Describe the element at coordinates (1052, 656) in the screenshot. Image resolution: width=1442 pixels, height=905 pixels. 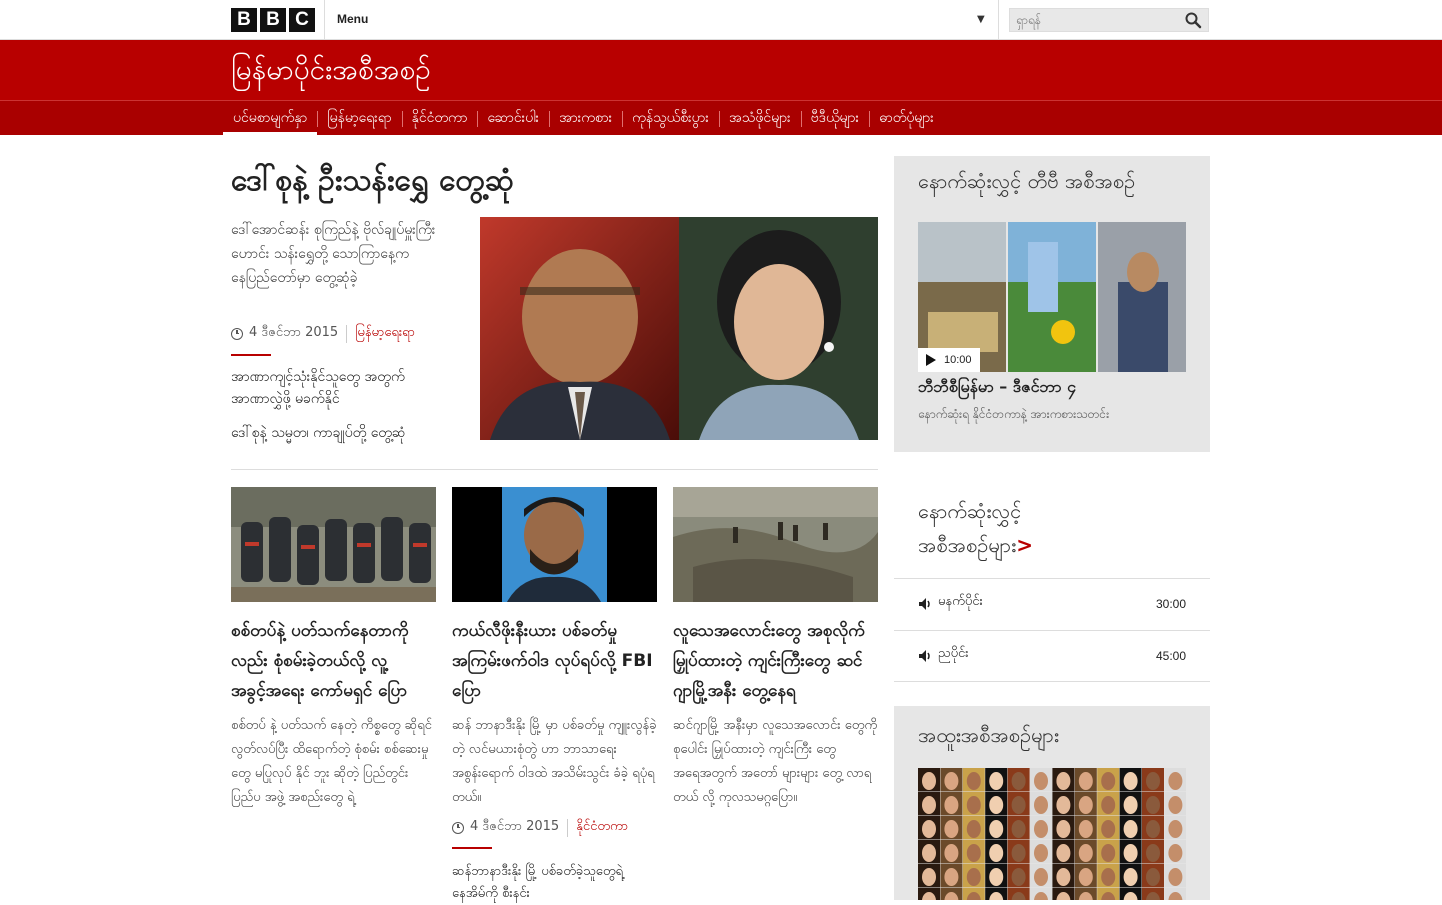
I see `radio-programme-row: ညပိုင်း 45:00` at that location.